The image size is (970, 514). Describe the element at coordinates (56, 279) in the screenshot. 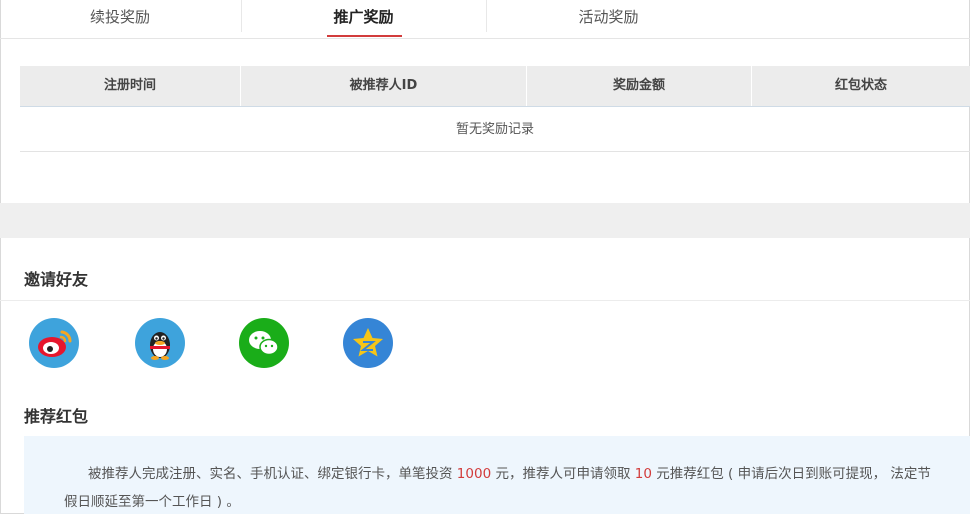

I see `invite-friends-title: 邀请好友` at that location.